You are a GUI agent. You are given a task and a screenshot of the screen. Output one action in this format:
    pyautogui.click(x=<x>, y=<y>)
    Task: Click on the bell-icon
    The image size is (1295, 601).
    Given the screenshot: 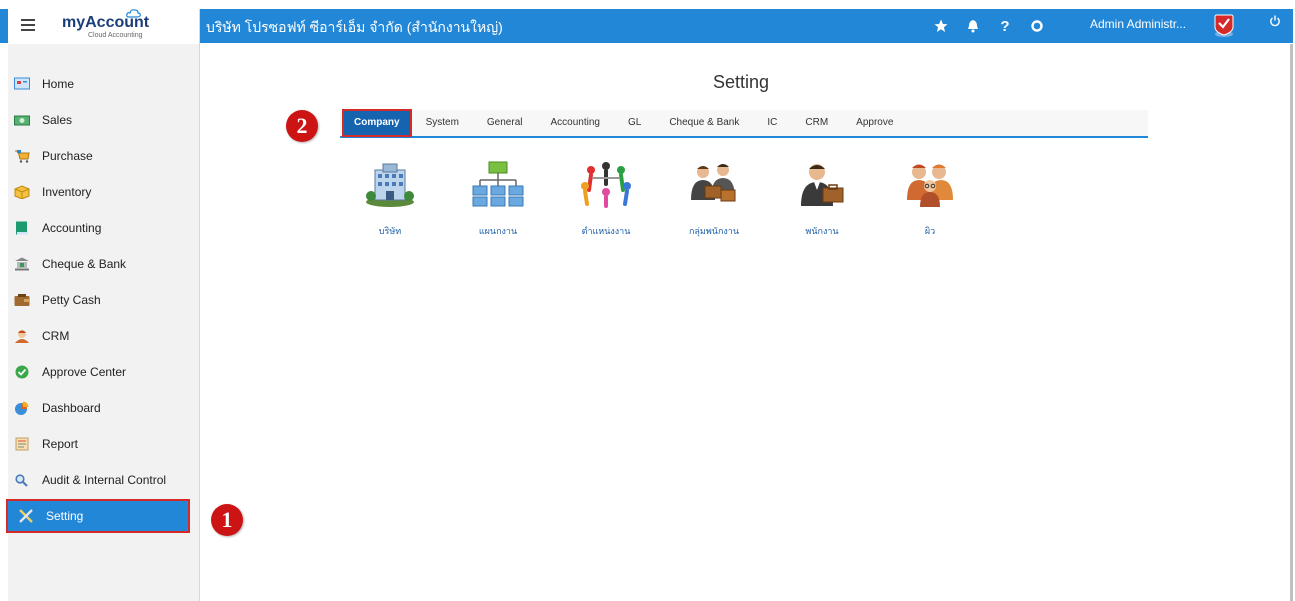 What is the action you would take?
    pyautogui.click(x=973, y=26)
    